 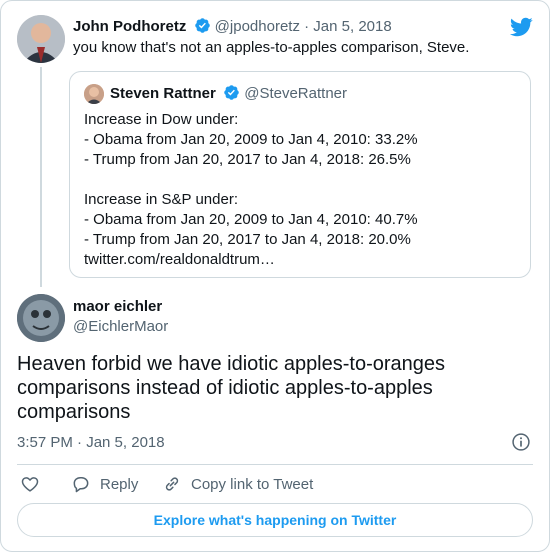 What do you see at coordinates (521, 27) in the screenshot?
I see `twitter-bird-icon` at bounding box center [521, 27].